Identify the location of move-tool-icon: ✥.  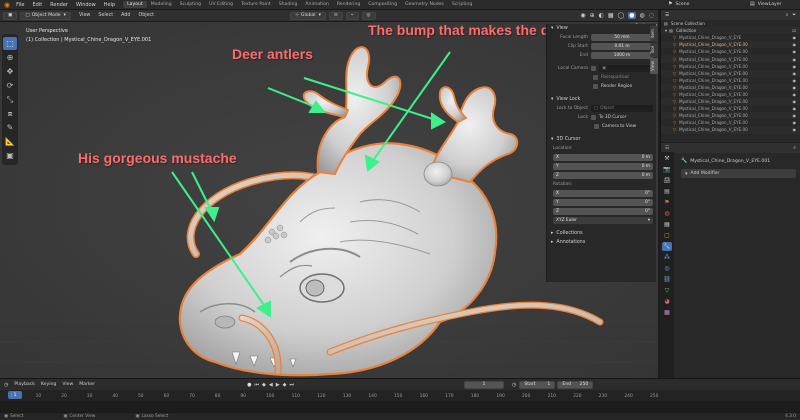
(10, 71).